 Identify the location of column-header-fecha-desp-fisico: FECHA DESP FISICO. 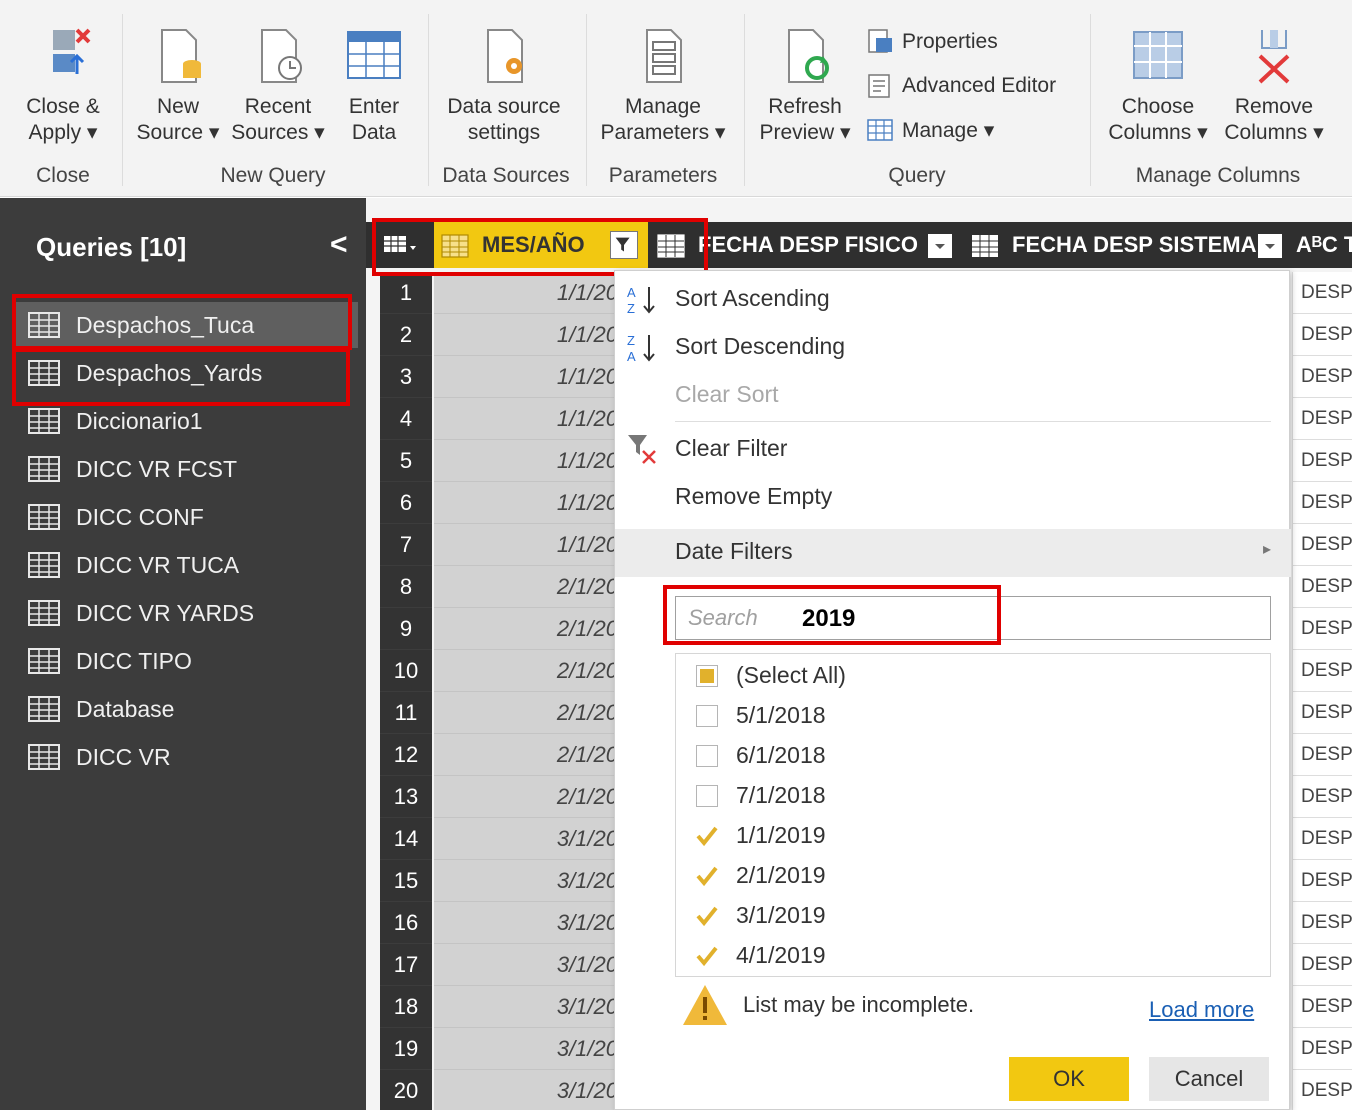
(805, 245).